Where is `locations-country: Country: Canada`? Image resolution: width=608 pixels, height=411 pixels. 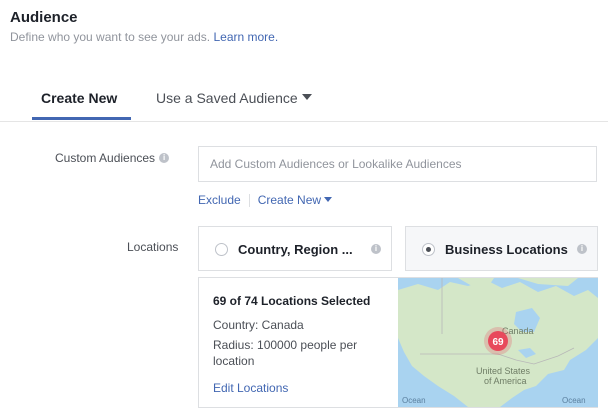 locations-country: Country: Canada is located at coordinates (258, 325).